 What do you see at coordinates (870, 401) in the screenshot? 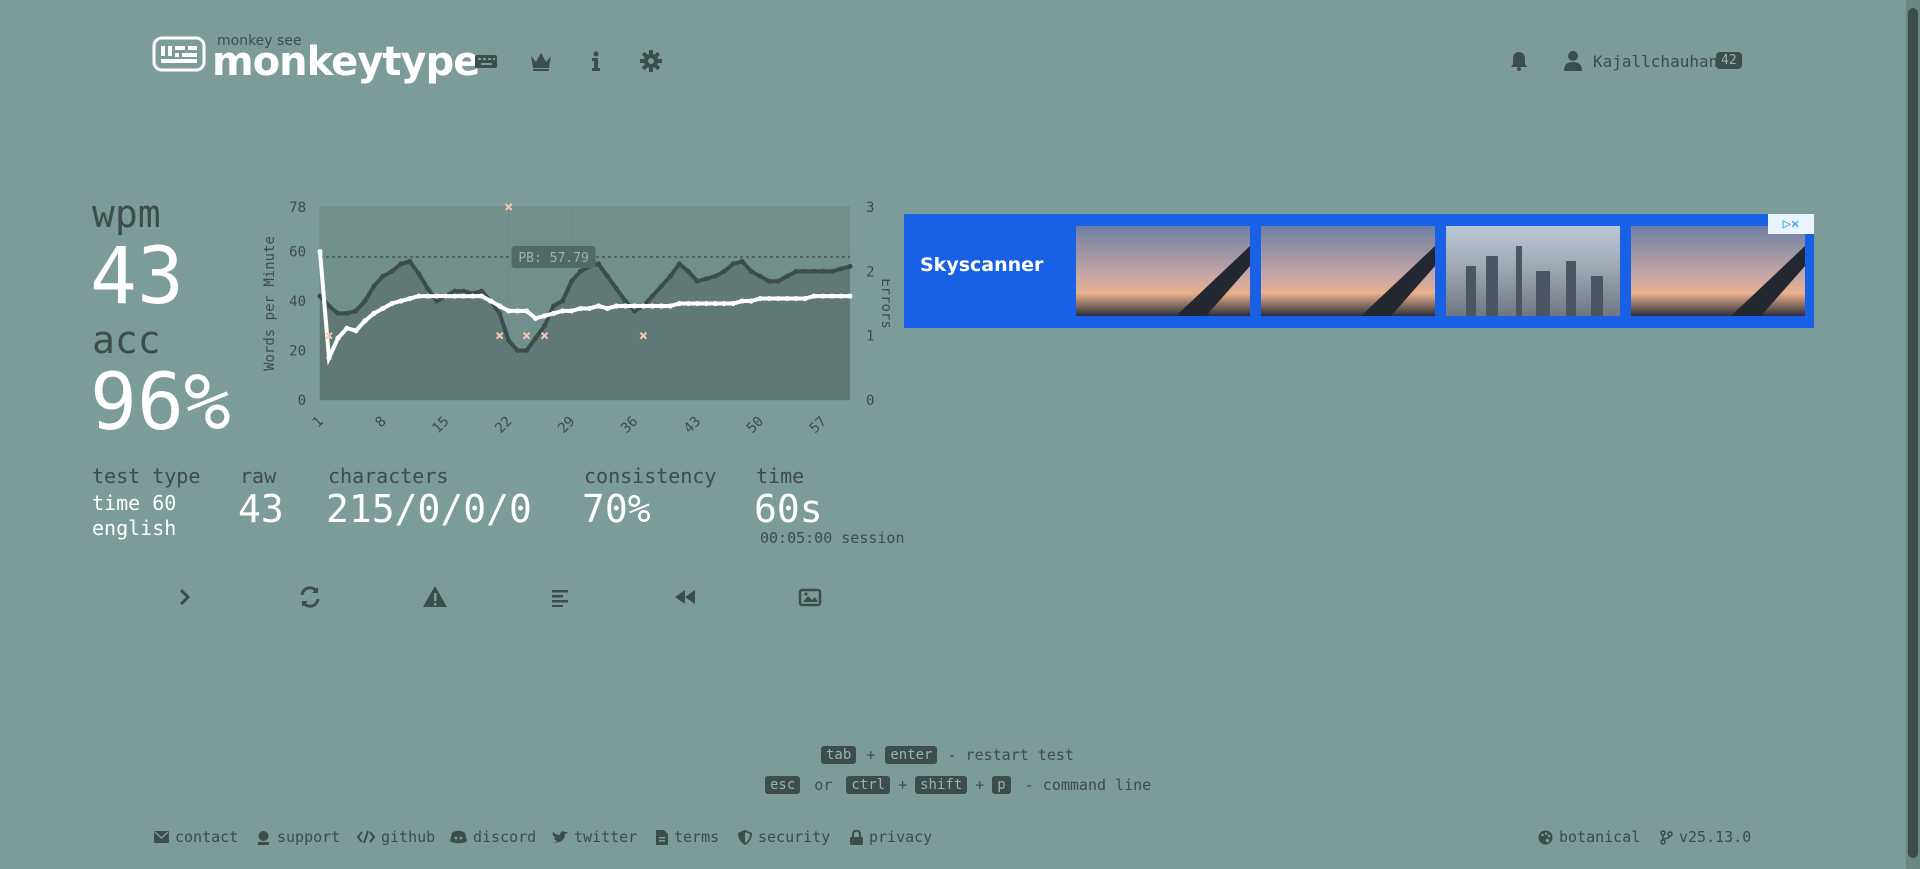
I see `chart-y2-tick-label: 0` at bounding box center [870, 401].